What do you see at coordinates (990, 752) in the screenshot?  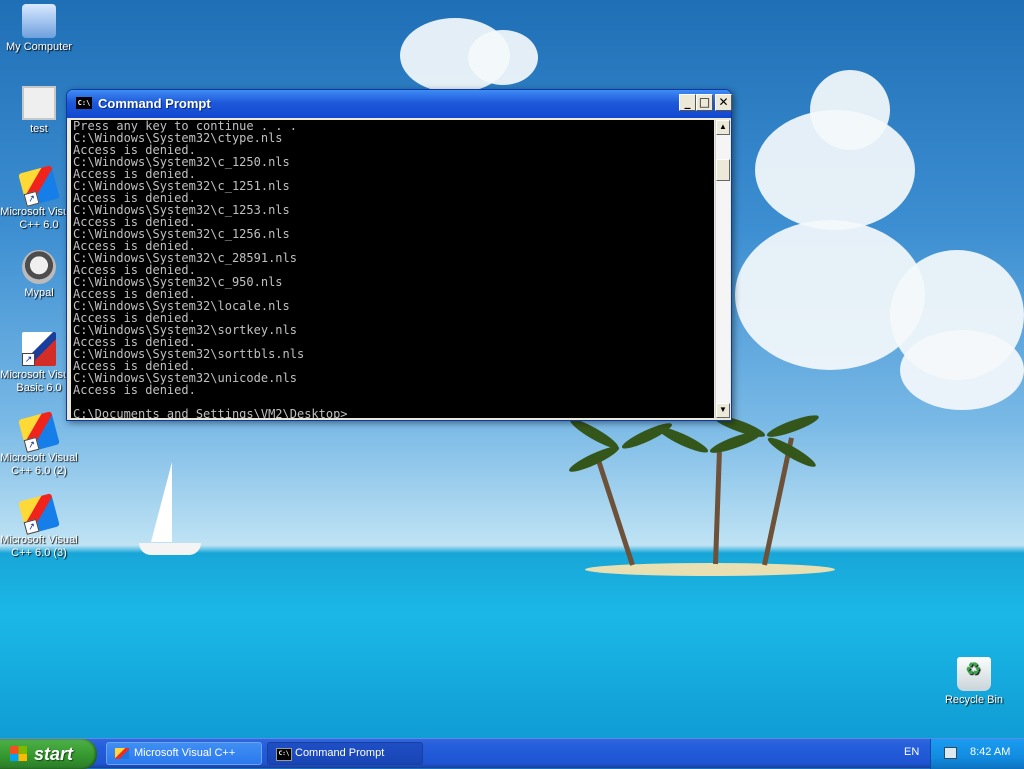 I see `clock: 8:42 AM` at bounding box center [990, 752].